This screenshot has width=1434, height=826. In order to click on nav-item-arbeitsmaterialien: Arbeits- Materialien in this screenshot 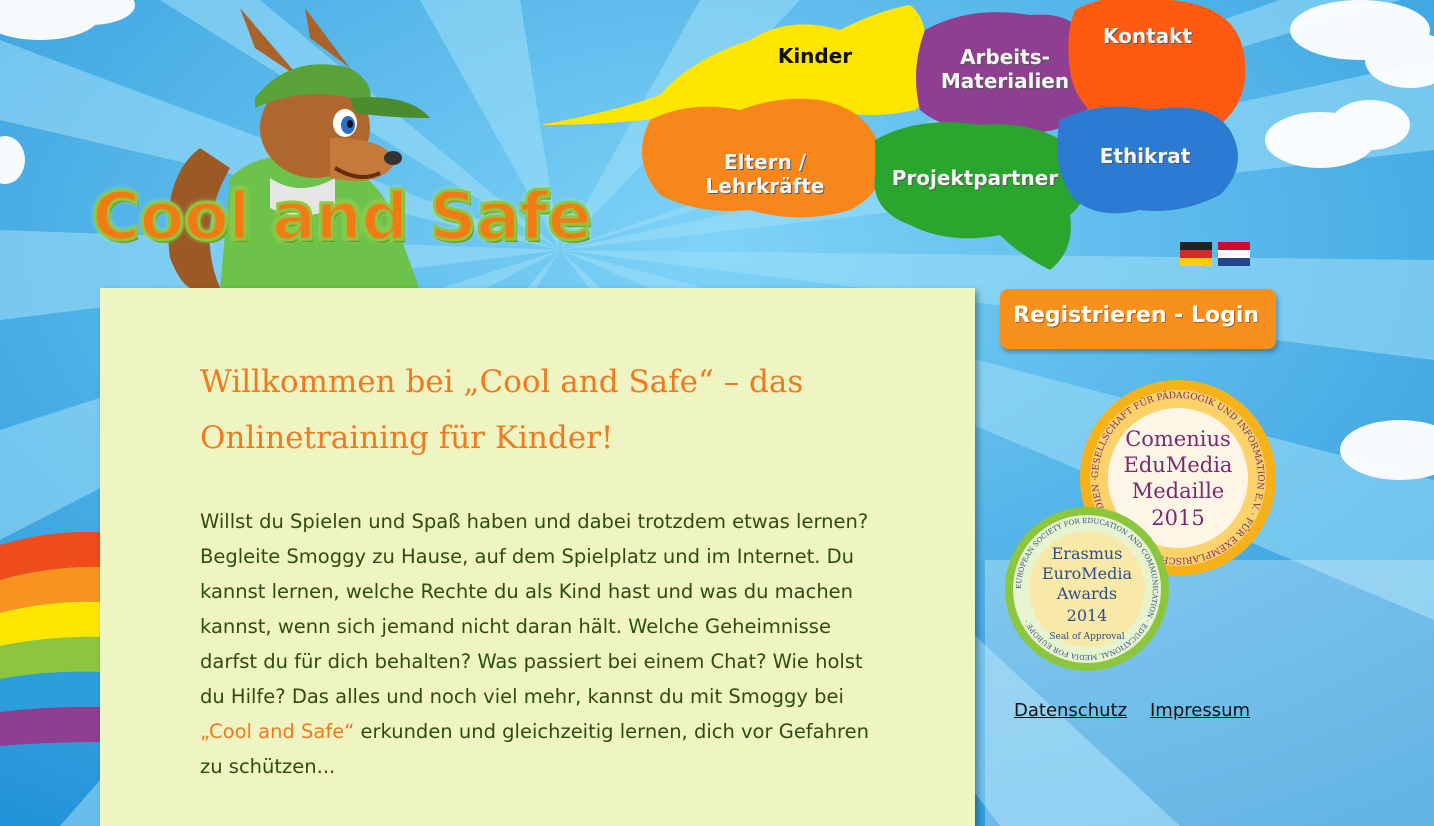, I will do `click(1005, 69)`.